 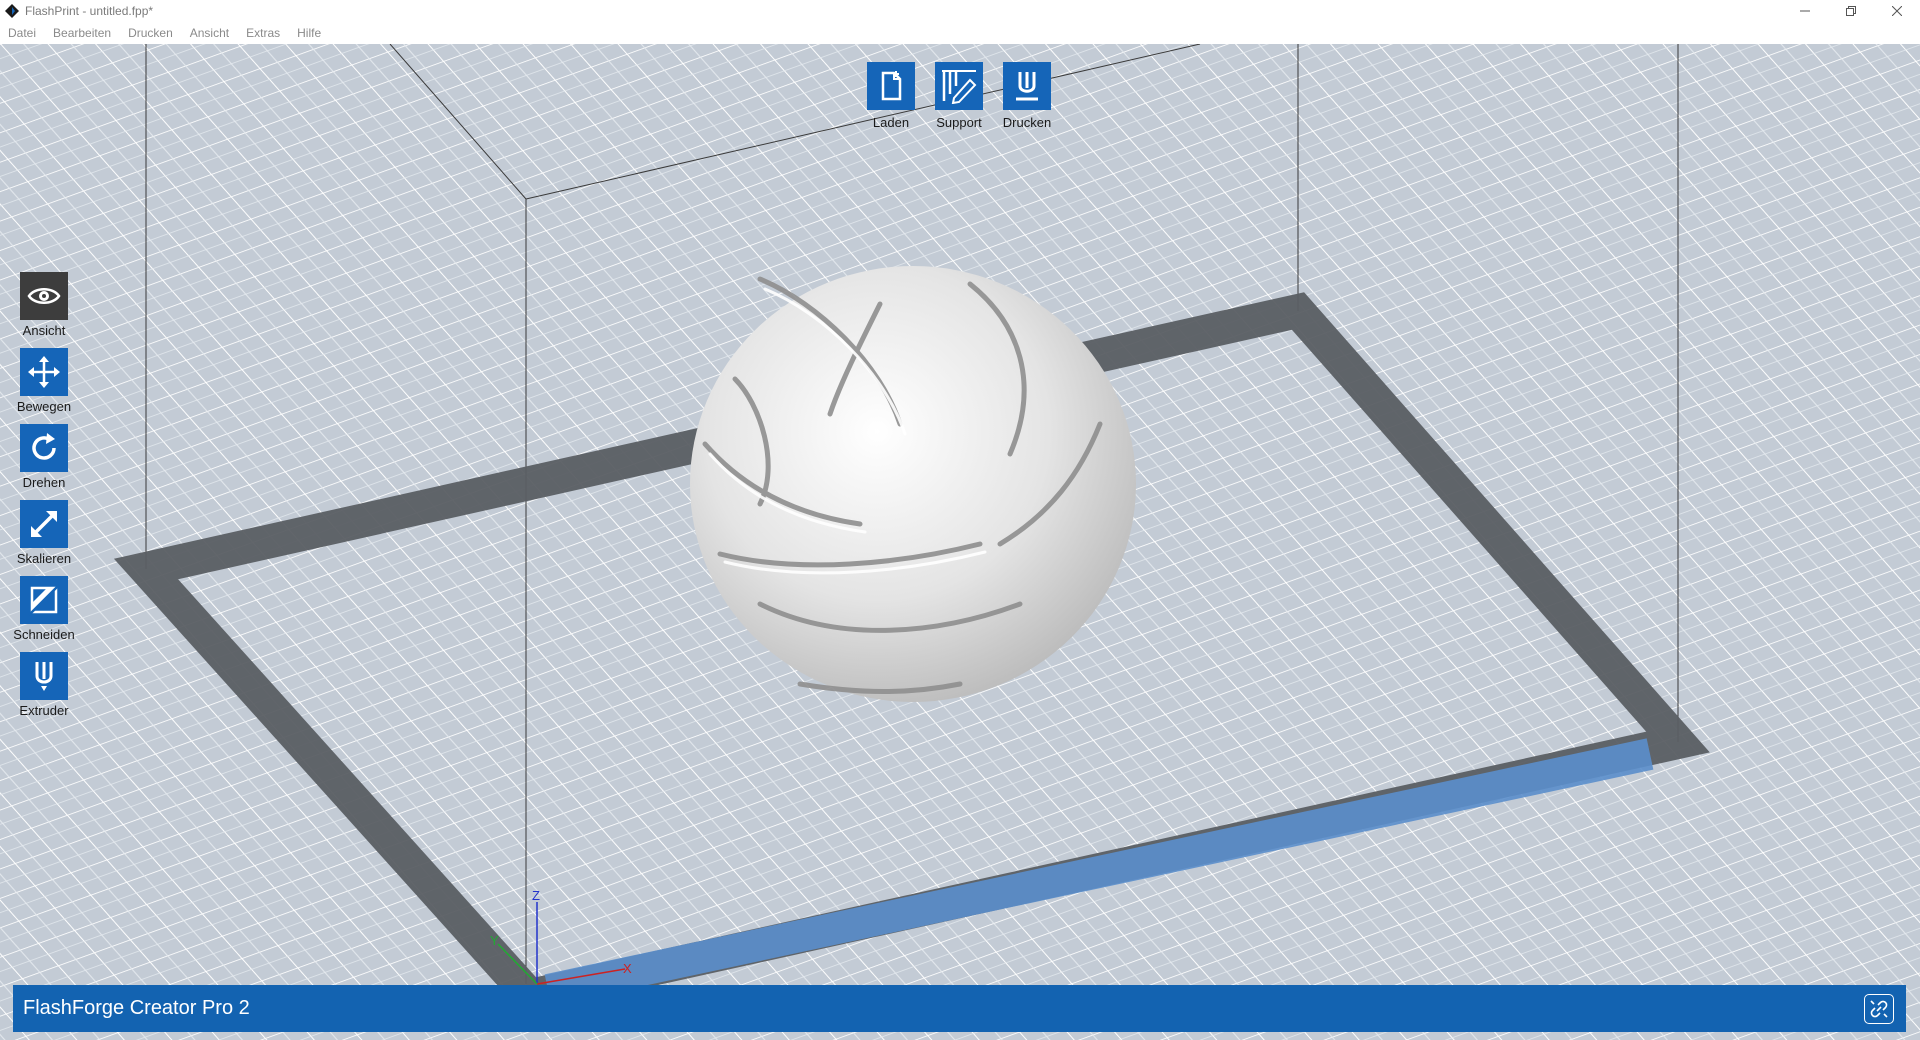 I want to click on view-label: Ansicht, so click(x=44, y=330).